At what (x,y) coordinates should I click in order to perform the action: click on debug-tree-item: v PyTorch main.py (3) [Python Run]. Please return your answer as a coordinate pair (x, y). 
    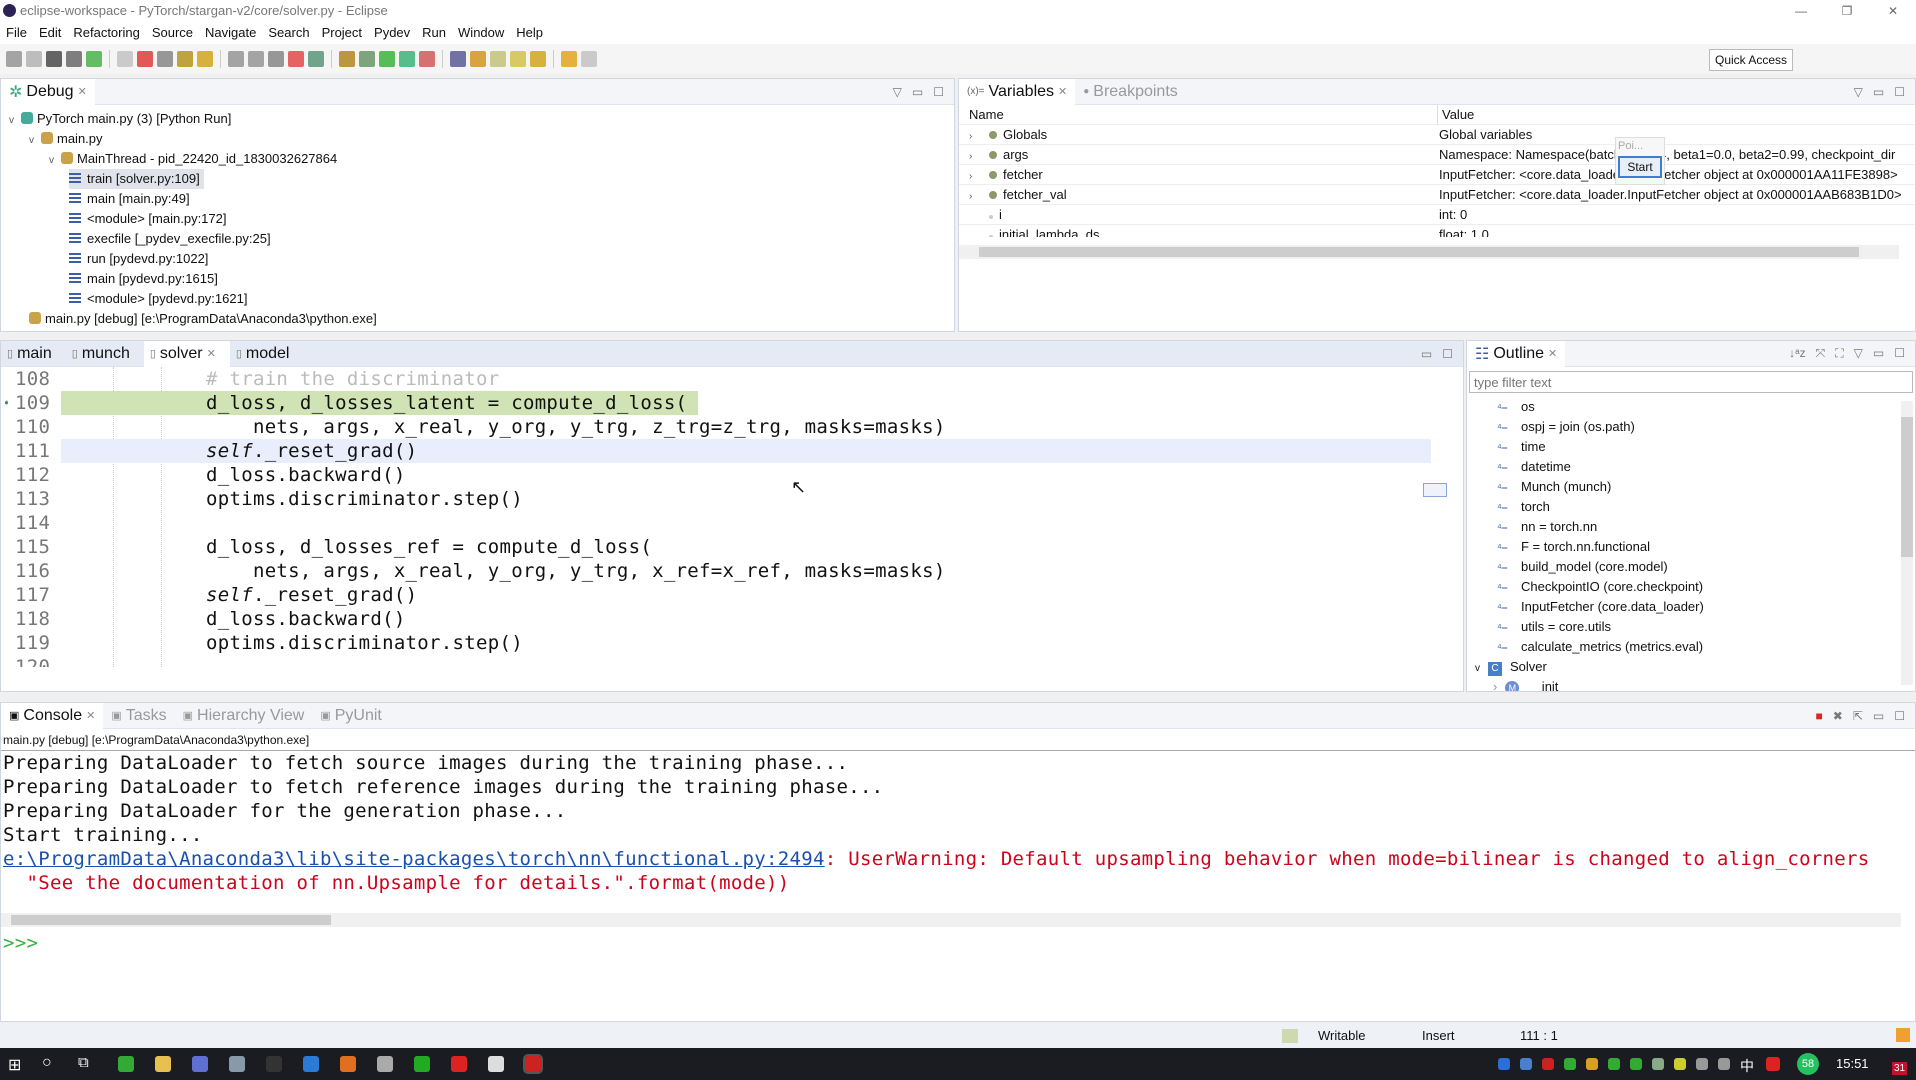
    Looking at the image, I should click on (120, 119).